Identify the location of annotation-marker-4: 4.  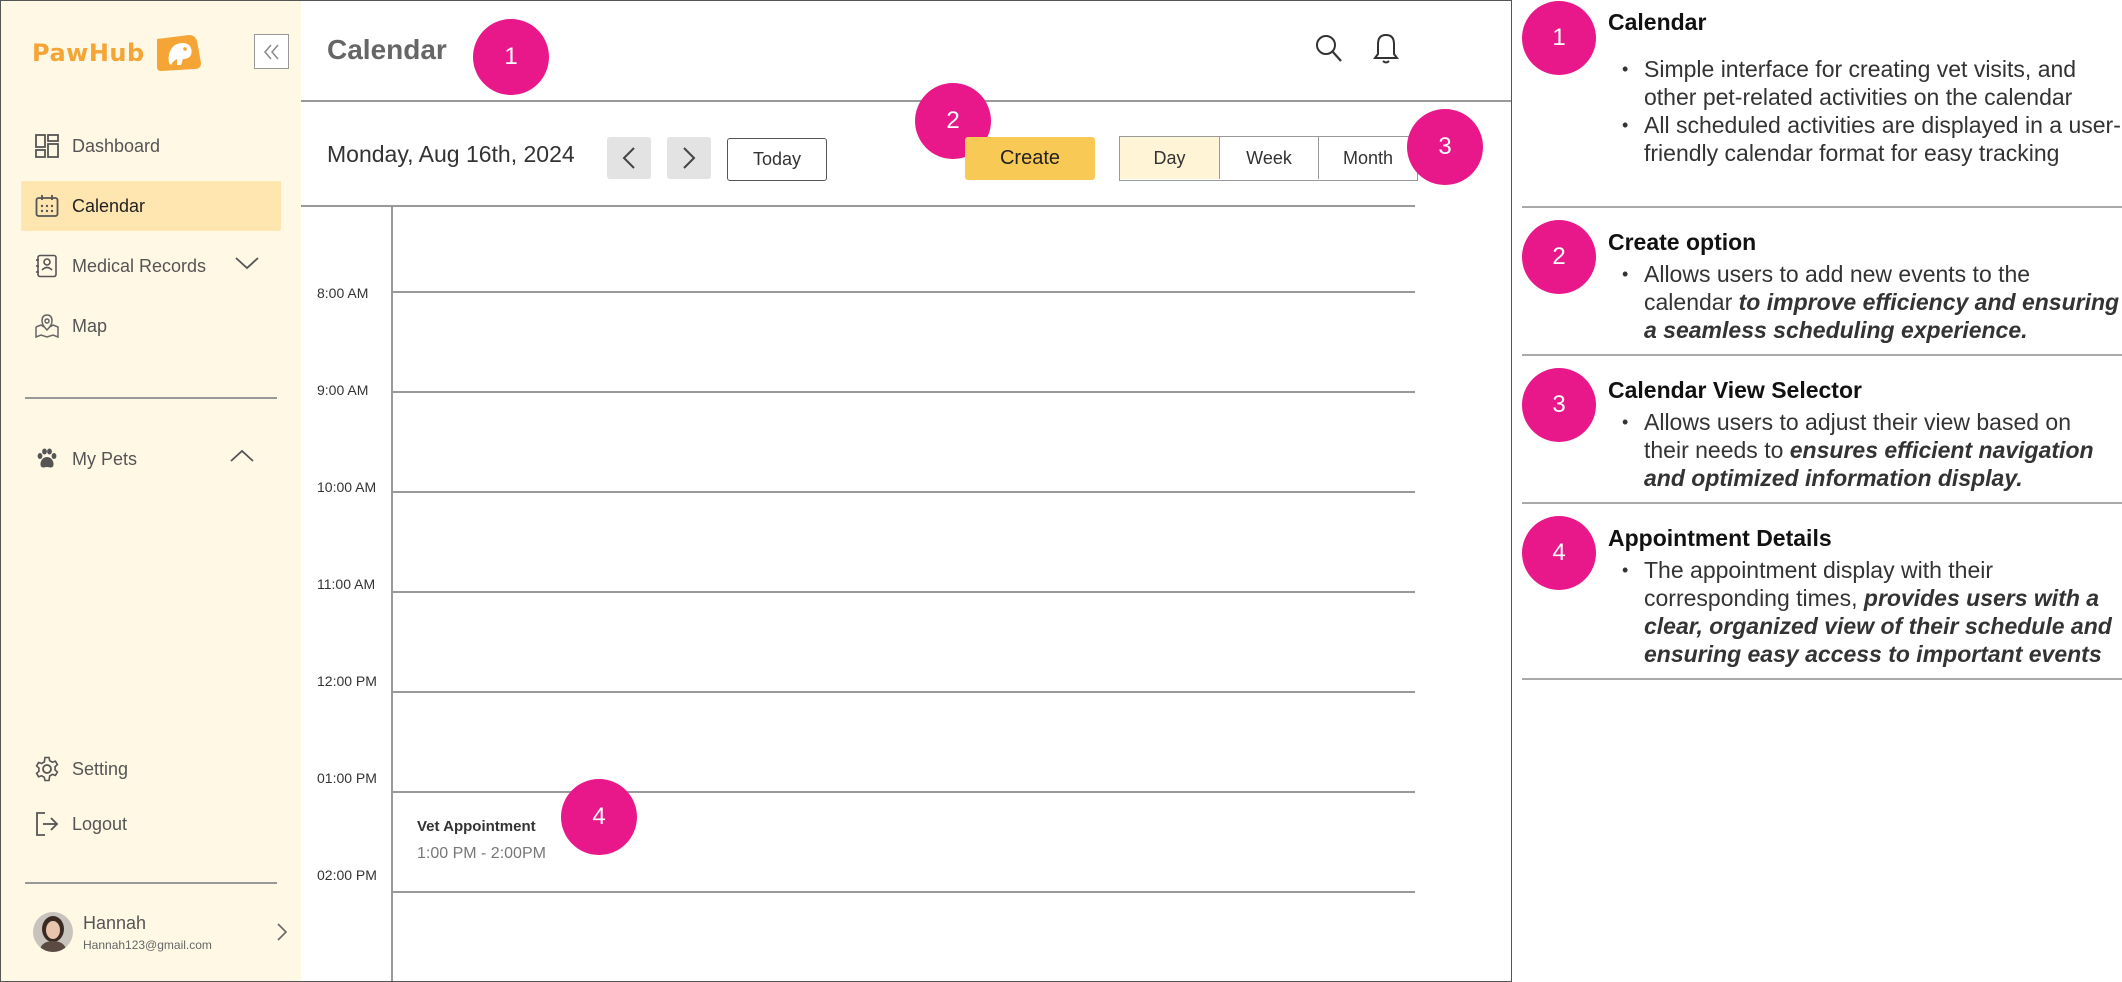
(599, 817).